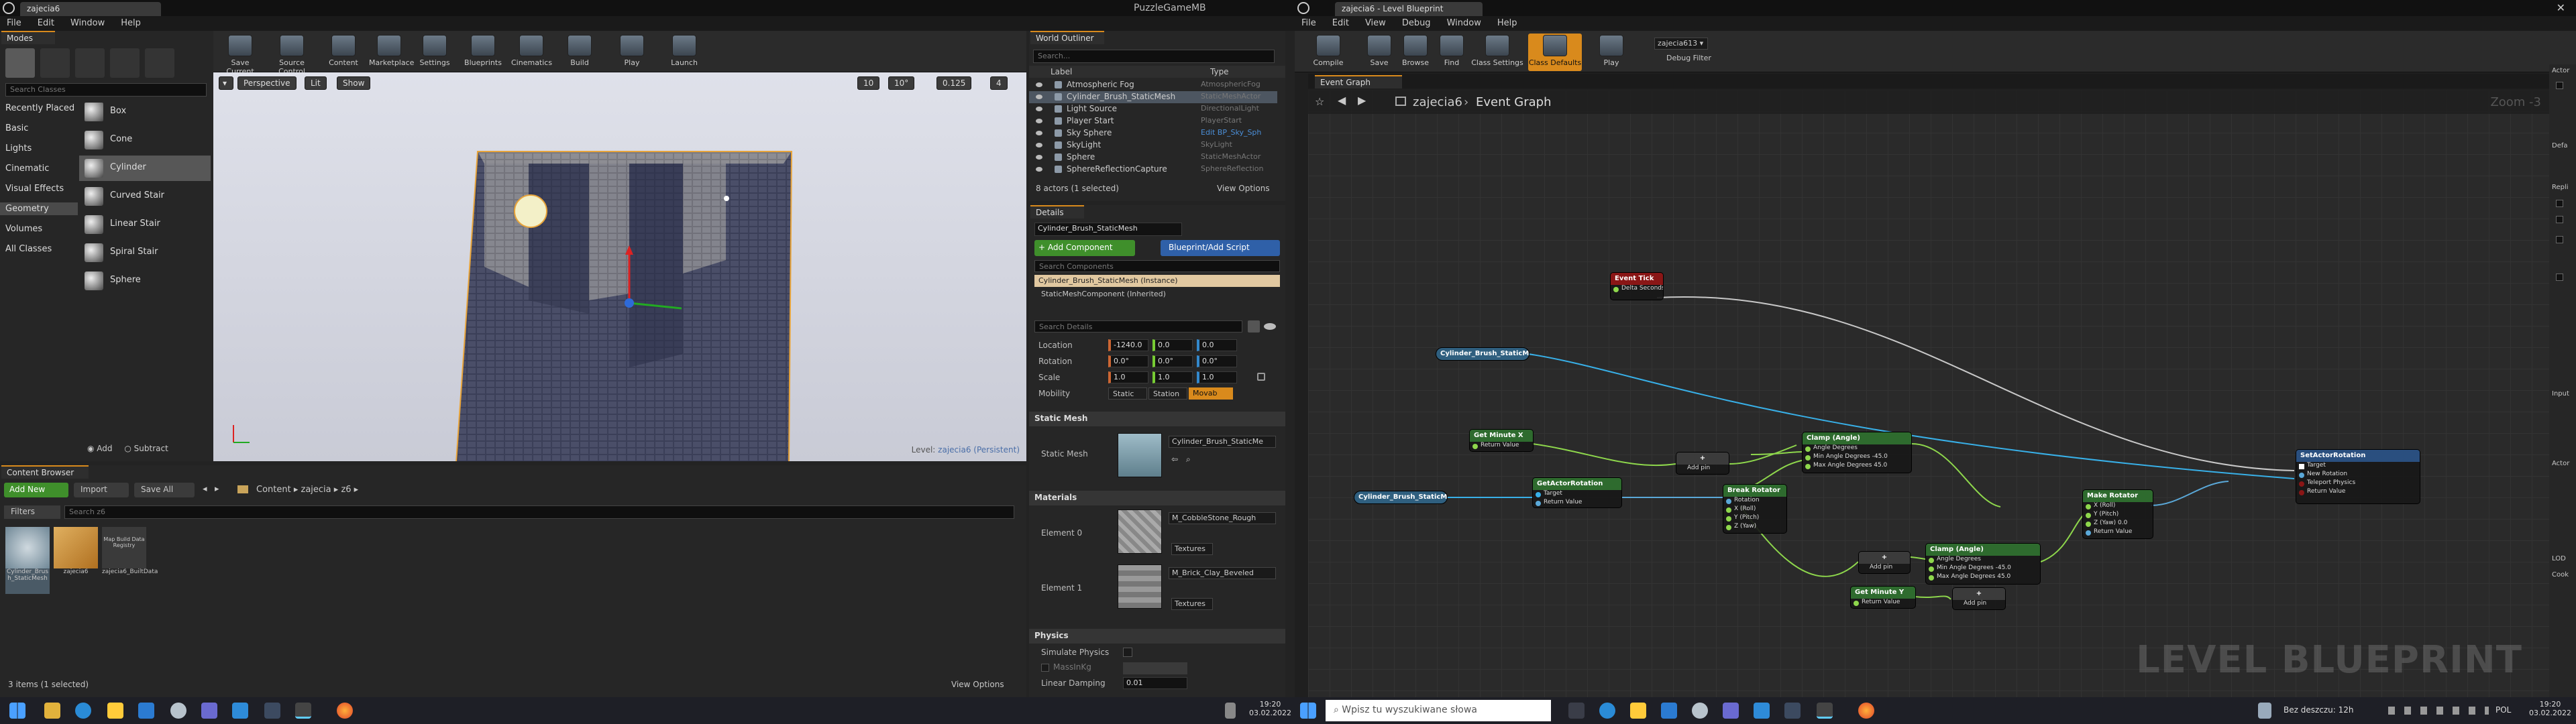 The height and width of the screenshot is (724, 2576). Describe the element at coordinates (1452, 52) in the screenshot. I see `find-button: Find` at that location.